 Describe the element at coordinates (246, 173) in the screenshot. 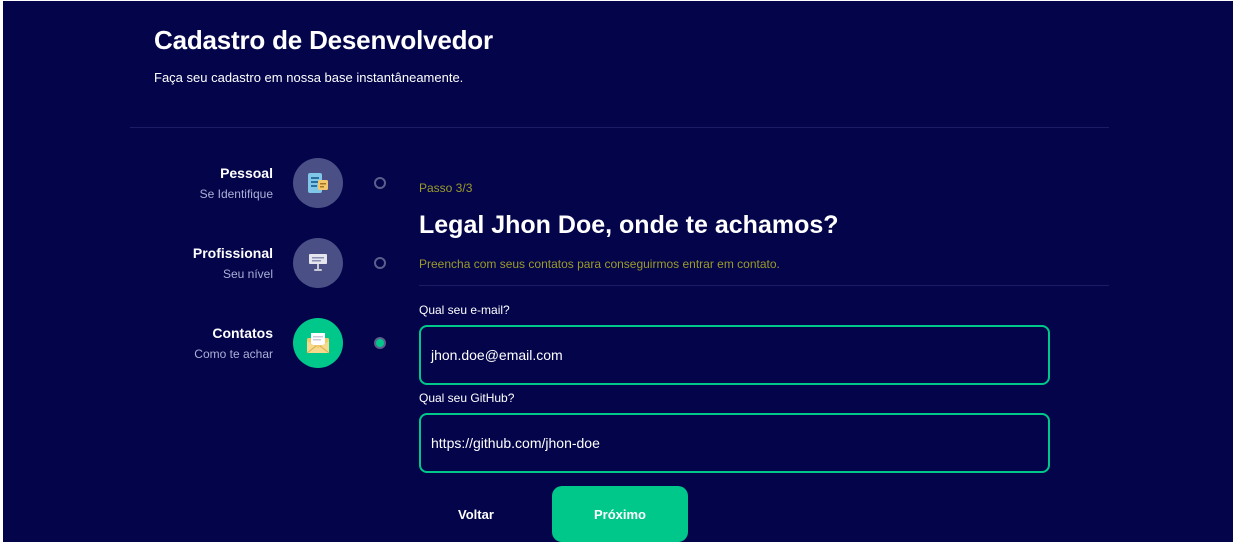

I see `step-title: Pessoal` at that location.